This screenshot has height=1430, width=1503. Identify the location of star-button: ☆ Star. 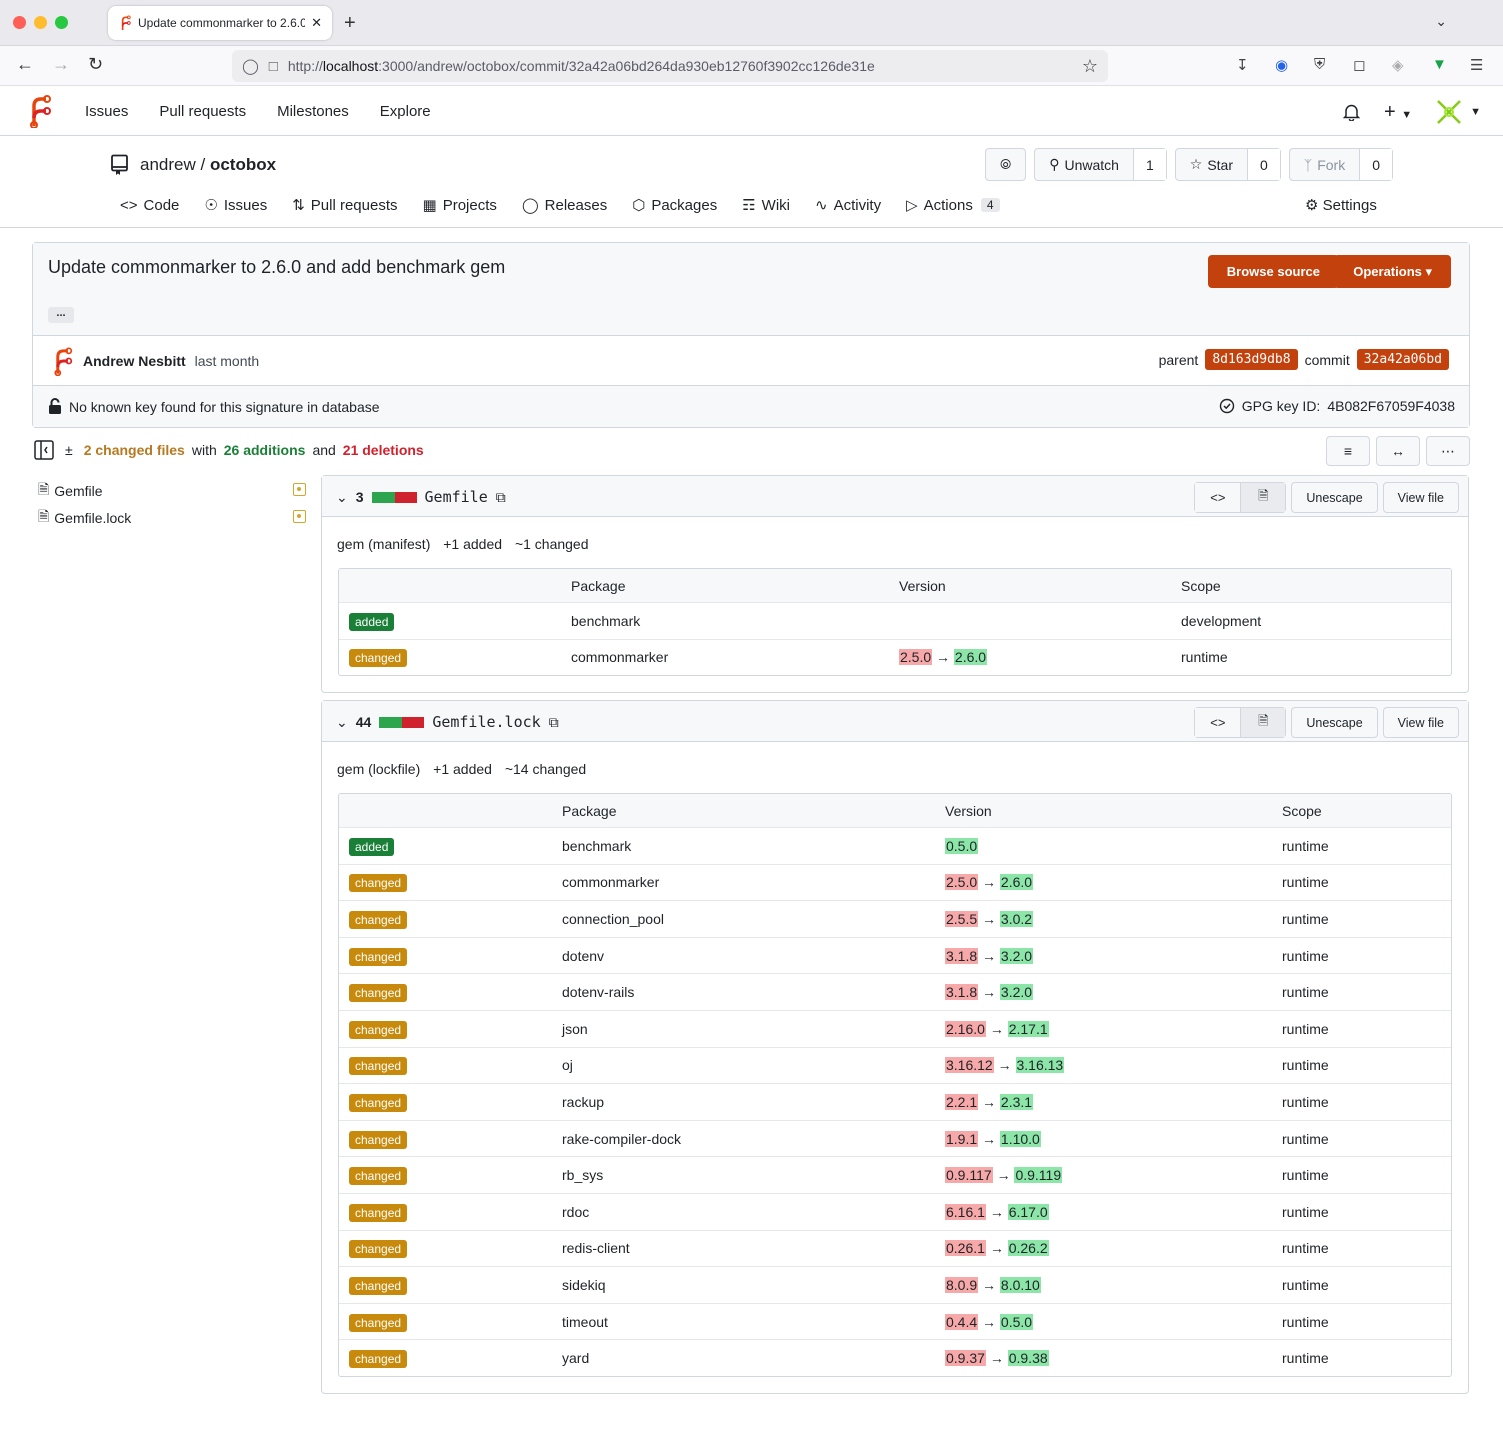
(1211, 164).